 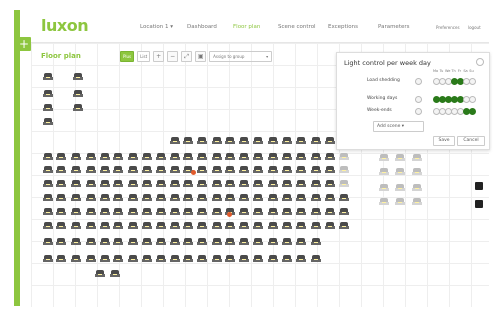 What do you see at coordinates (474, 27) in the screenshot?
I see `logout-link: logout` at bounding box center [474, 27].